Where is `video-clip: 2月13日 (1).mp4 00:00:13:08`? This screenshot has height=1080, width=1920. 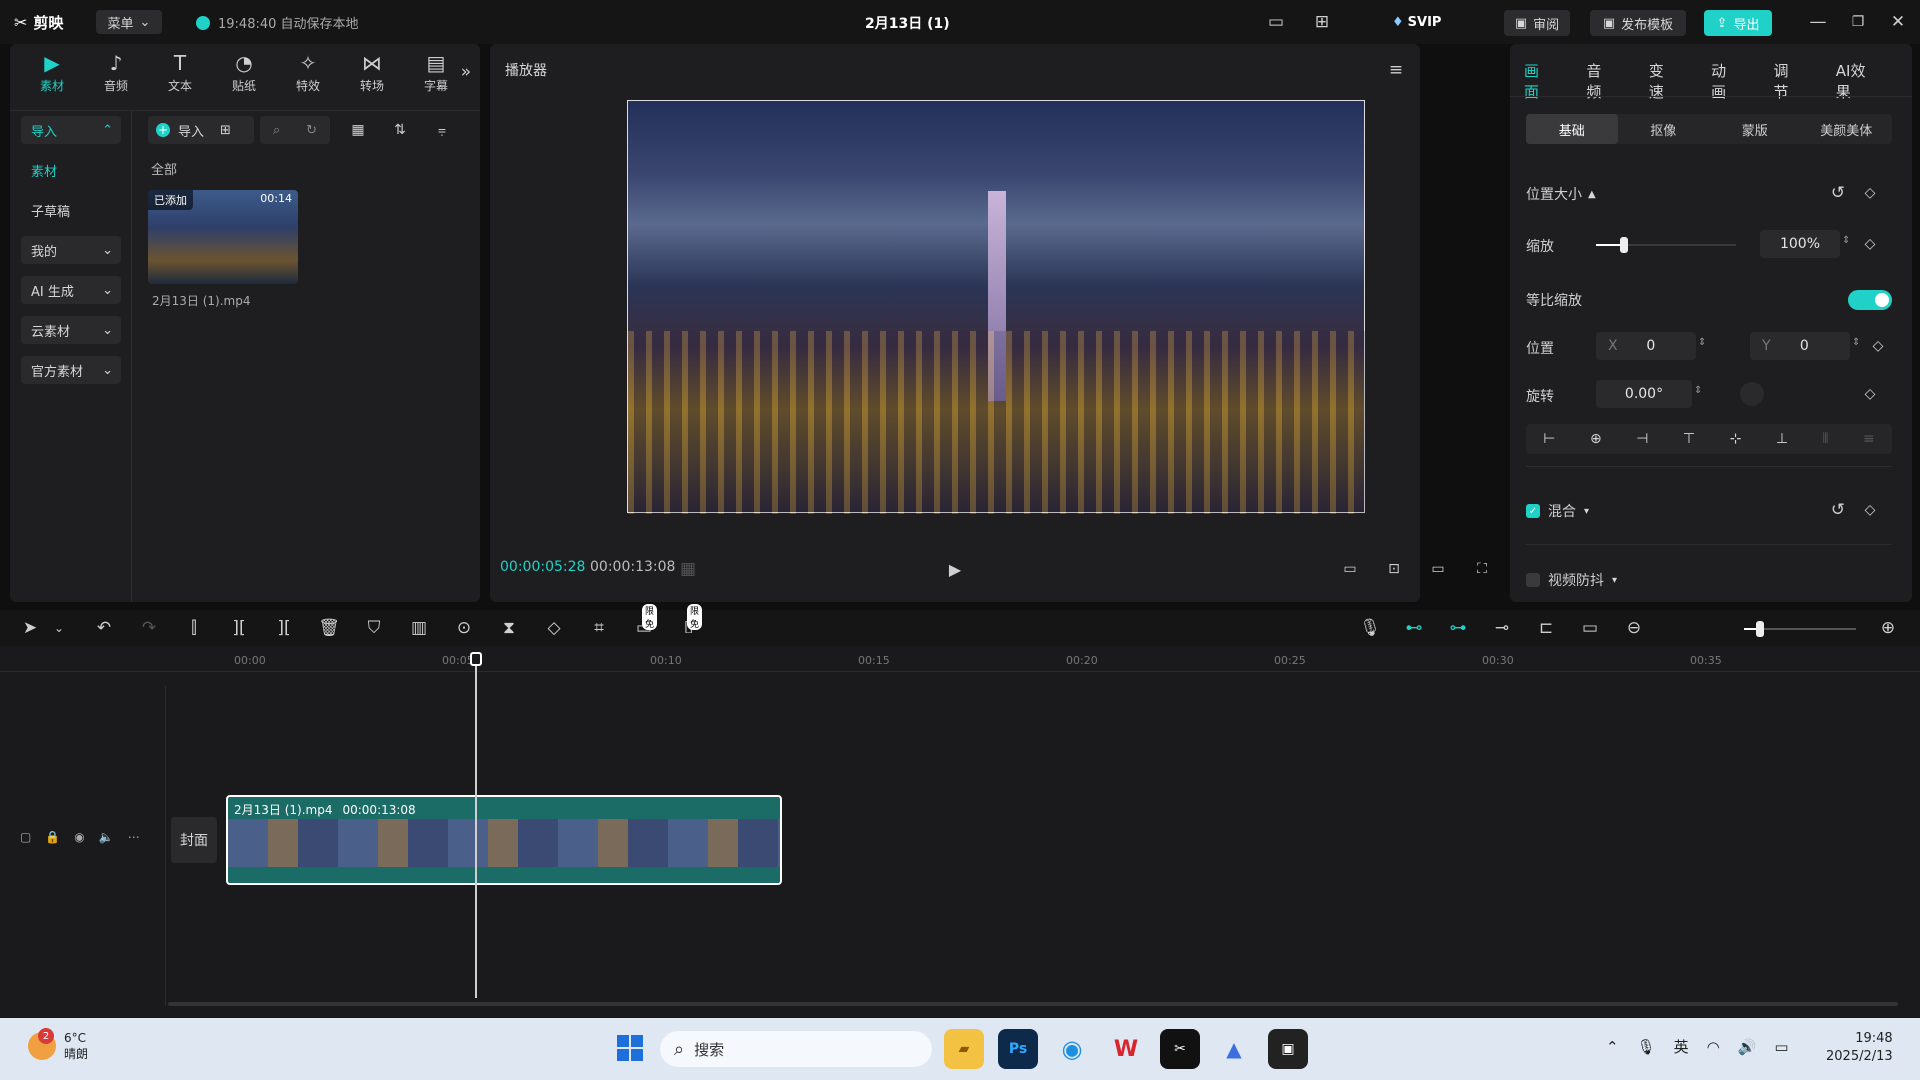
video-clip: 2月13日 (1).mp4 00:00:13:08 is located at coordinates (504, 840).